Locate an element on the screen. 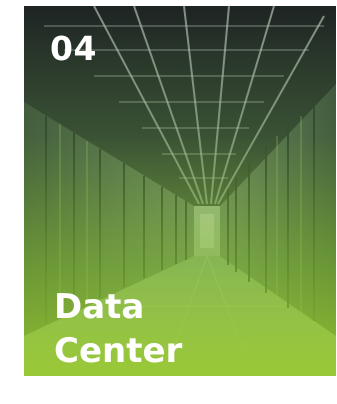 The image size is (337, 404). card-number: 04 is located at coordinates (73, 48).